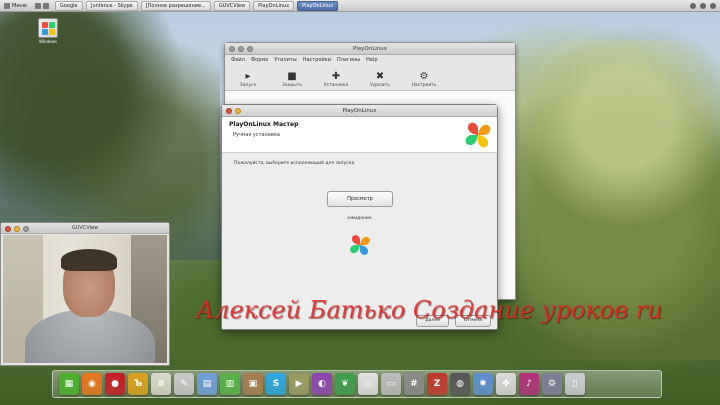  I want to click on system-tray, so click(705, 5).